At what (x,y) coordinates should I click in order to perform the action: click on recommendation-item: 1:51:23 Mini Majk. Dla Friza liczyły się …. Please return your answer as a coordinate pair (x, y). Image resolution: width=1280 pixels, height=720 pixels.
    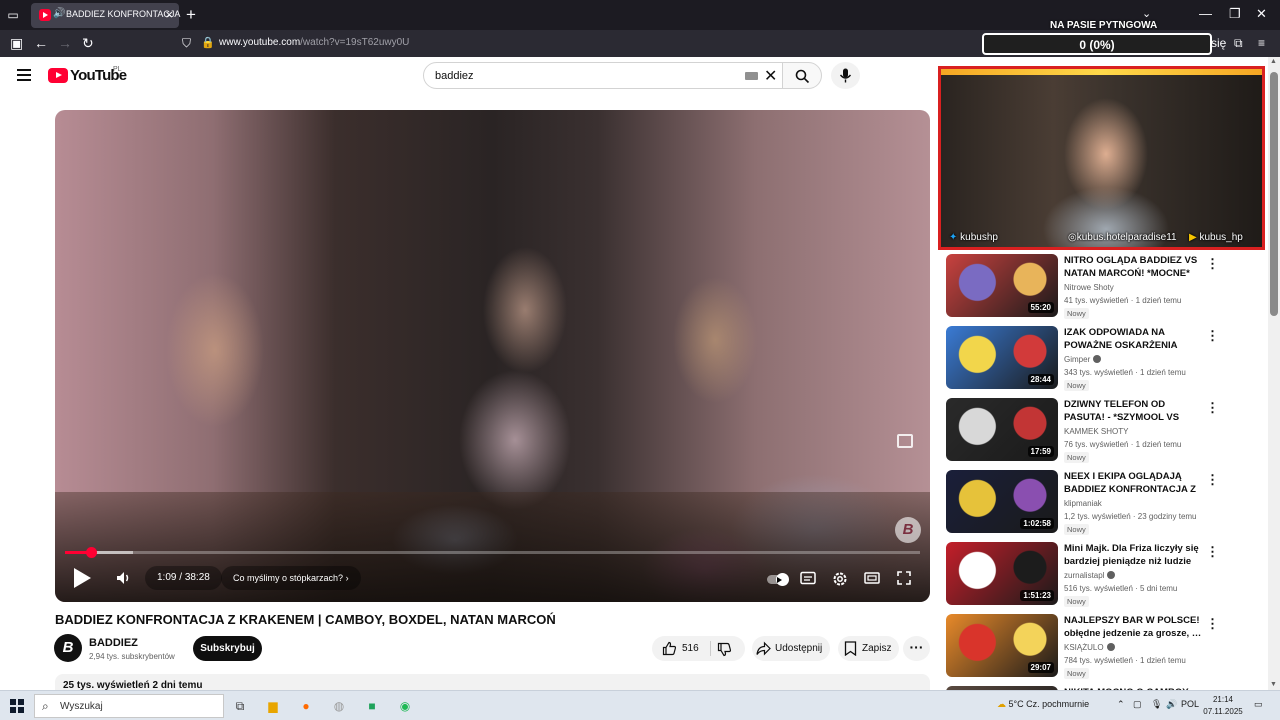
    Looking at the image, I should click on (1106, 575).